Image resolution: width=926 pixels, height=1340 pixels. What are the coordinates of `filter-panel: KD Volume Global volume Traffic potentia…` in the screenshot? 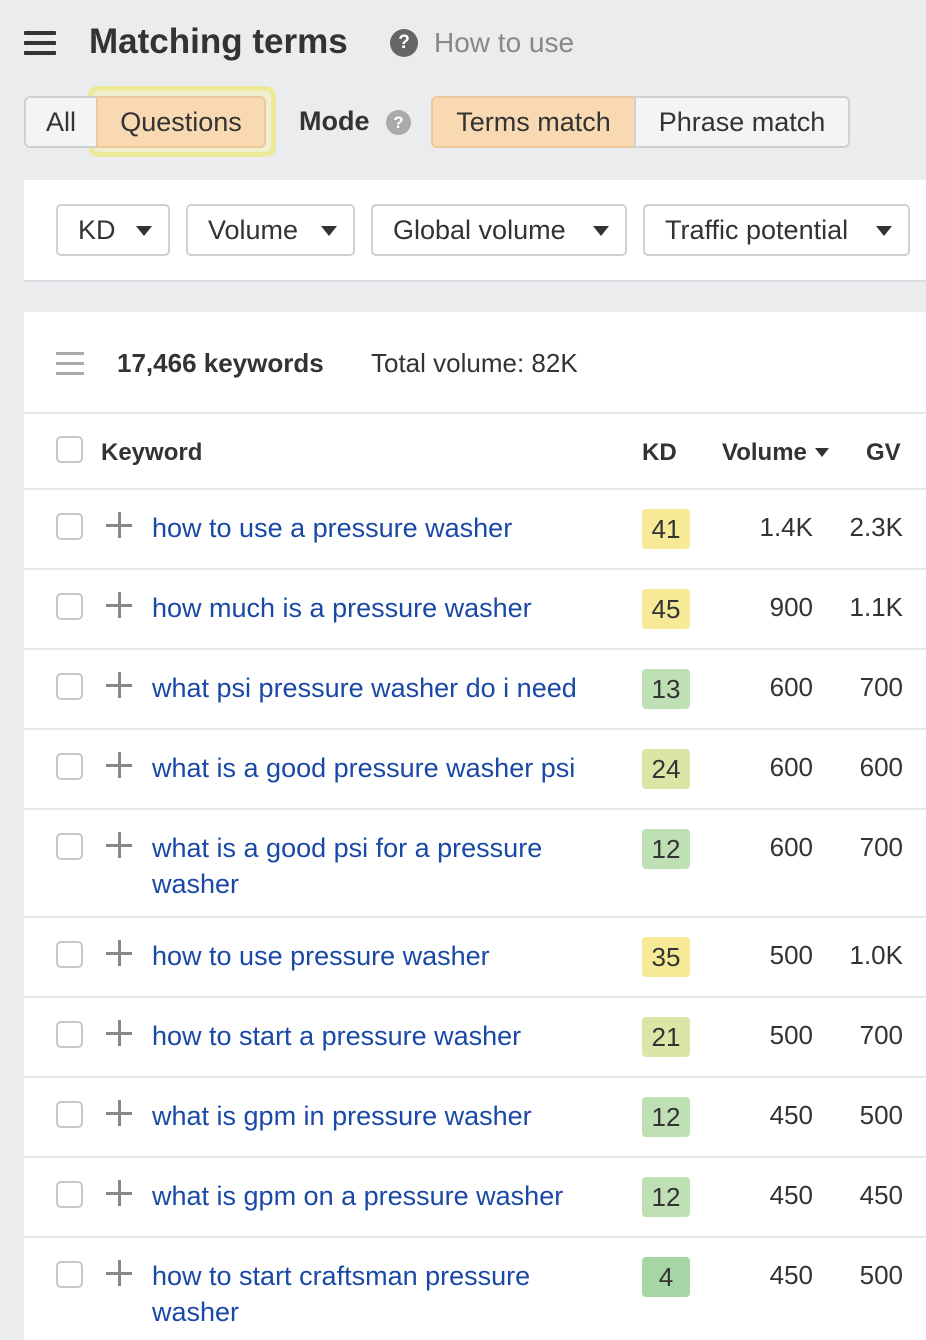 It's located at (475, 231).